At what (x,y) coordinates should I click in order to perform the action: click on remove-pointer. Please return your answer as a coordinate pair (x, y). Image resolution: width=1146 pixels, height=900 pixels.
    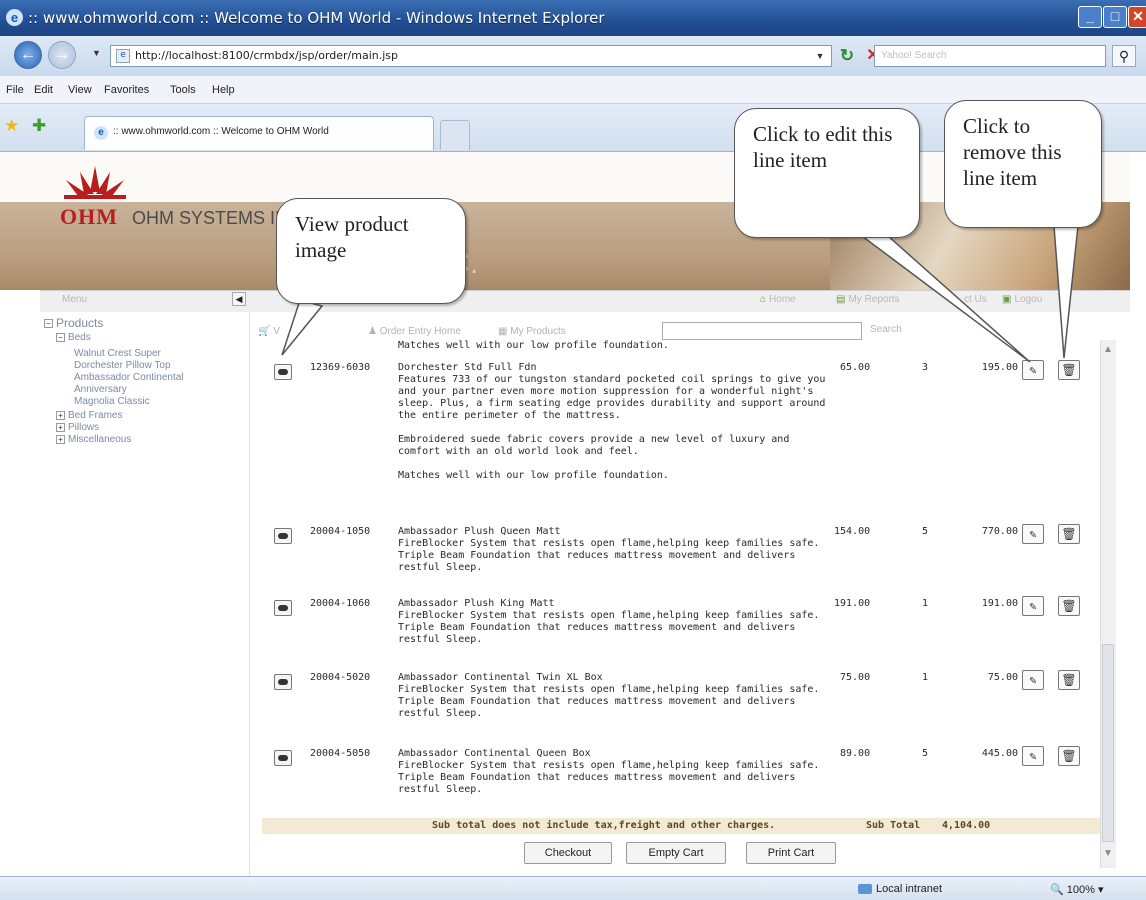
    Looking at the image, I should click on (1066, 292).